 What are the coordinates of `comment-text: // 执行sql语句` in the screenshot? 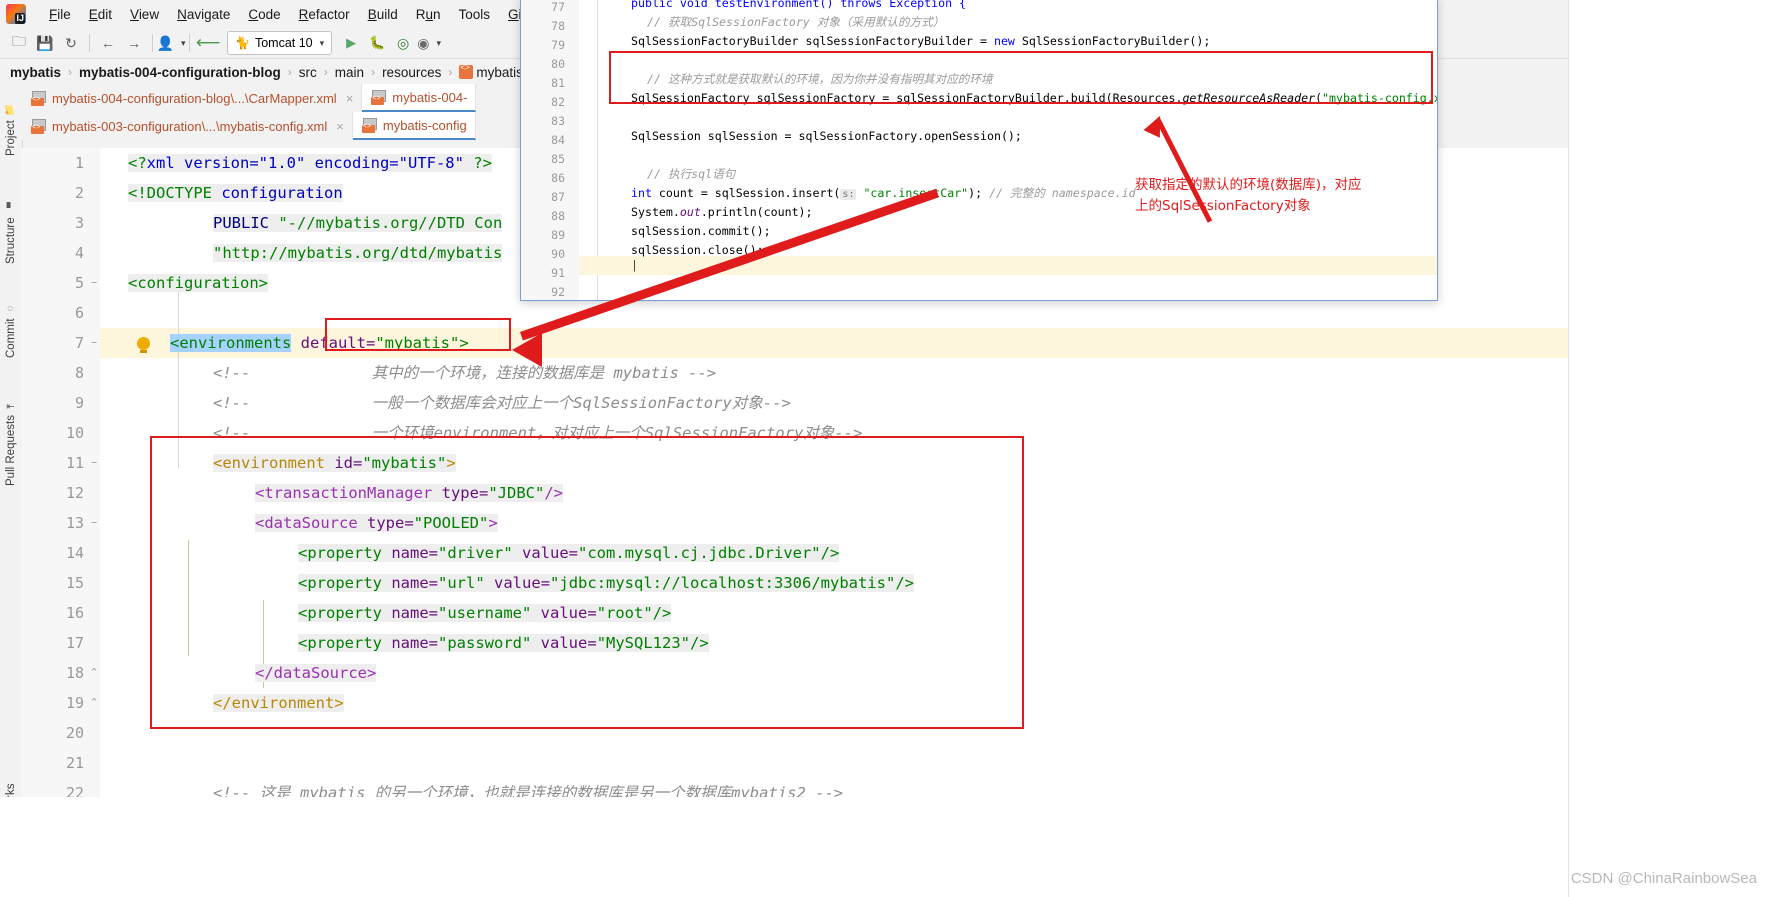 It's located at (691, 174).